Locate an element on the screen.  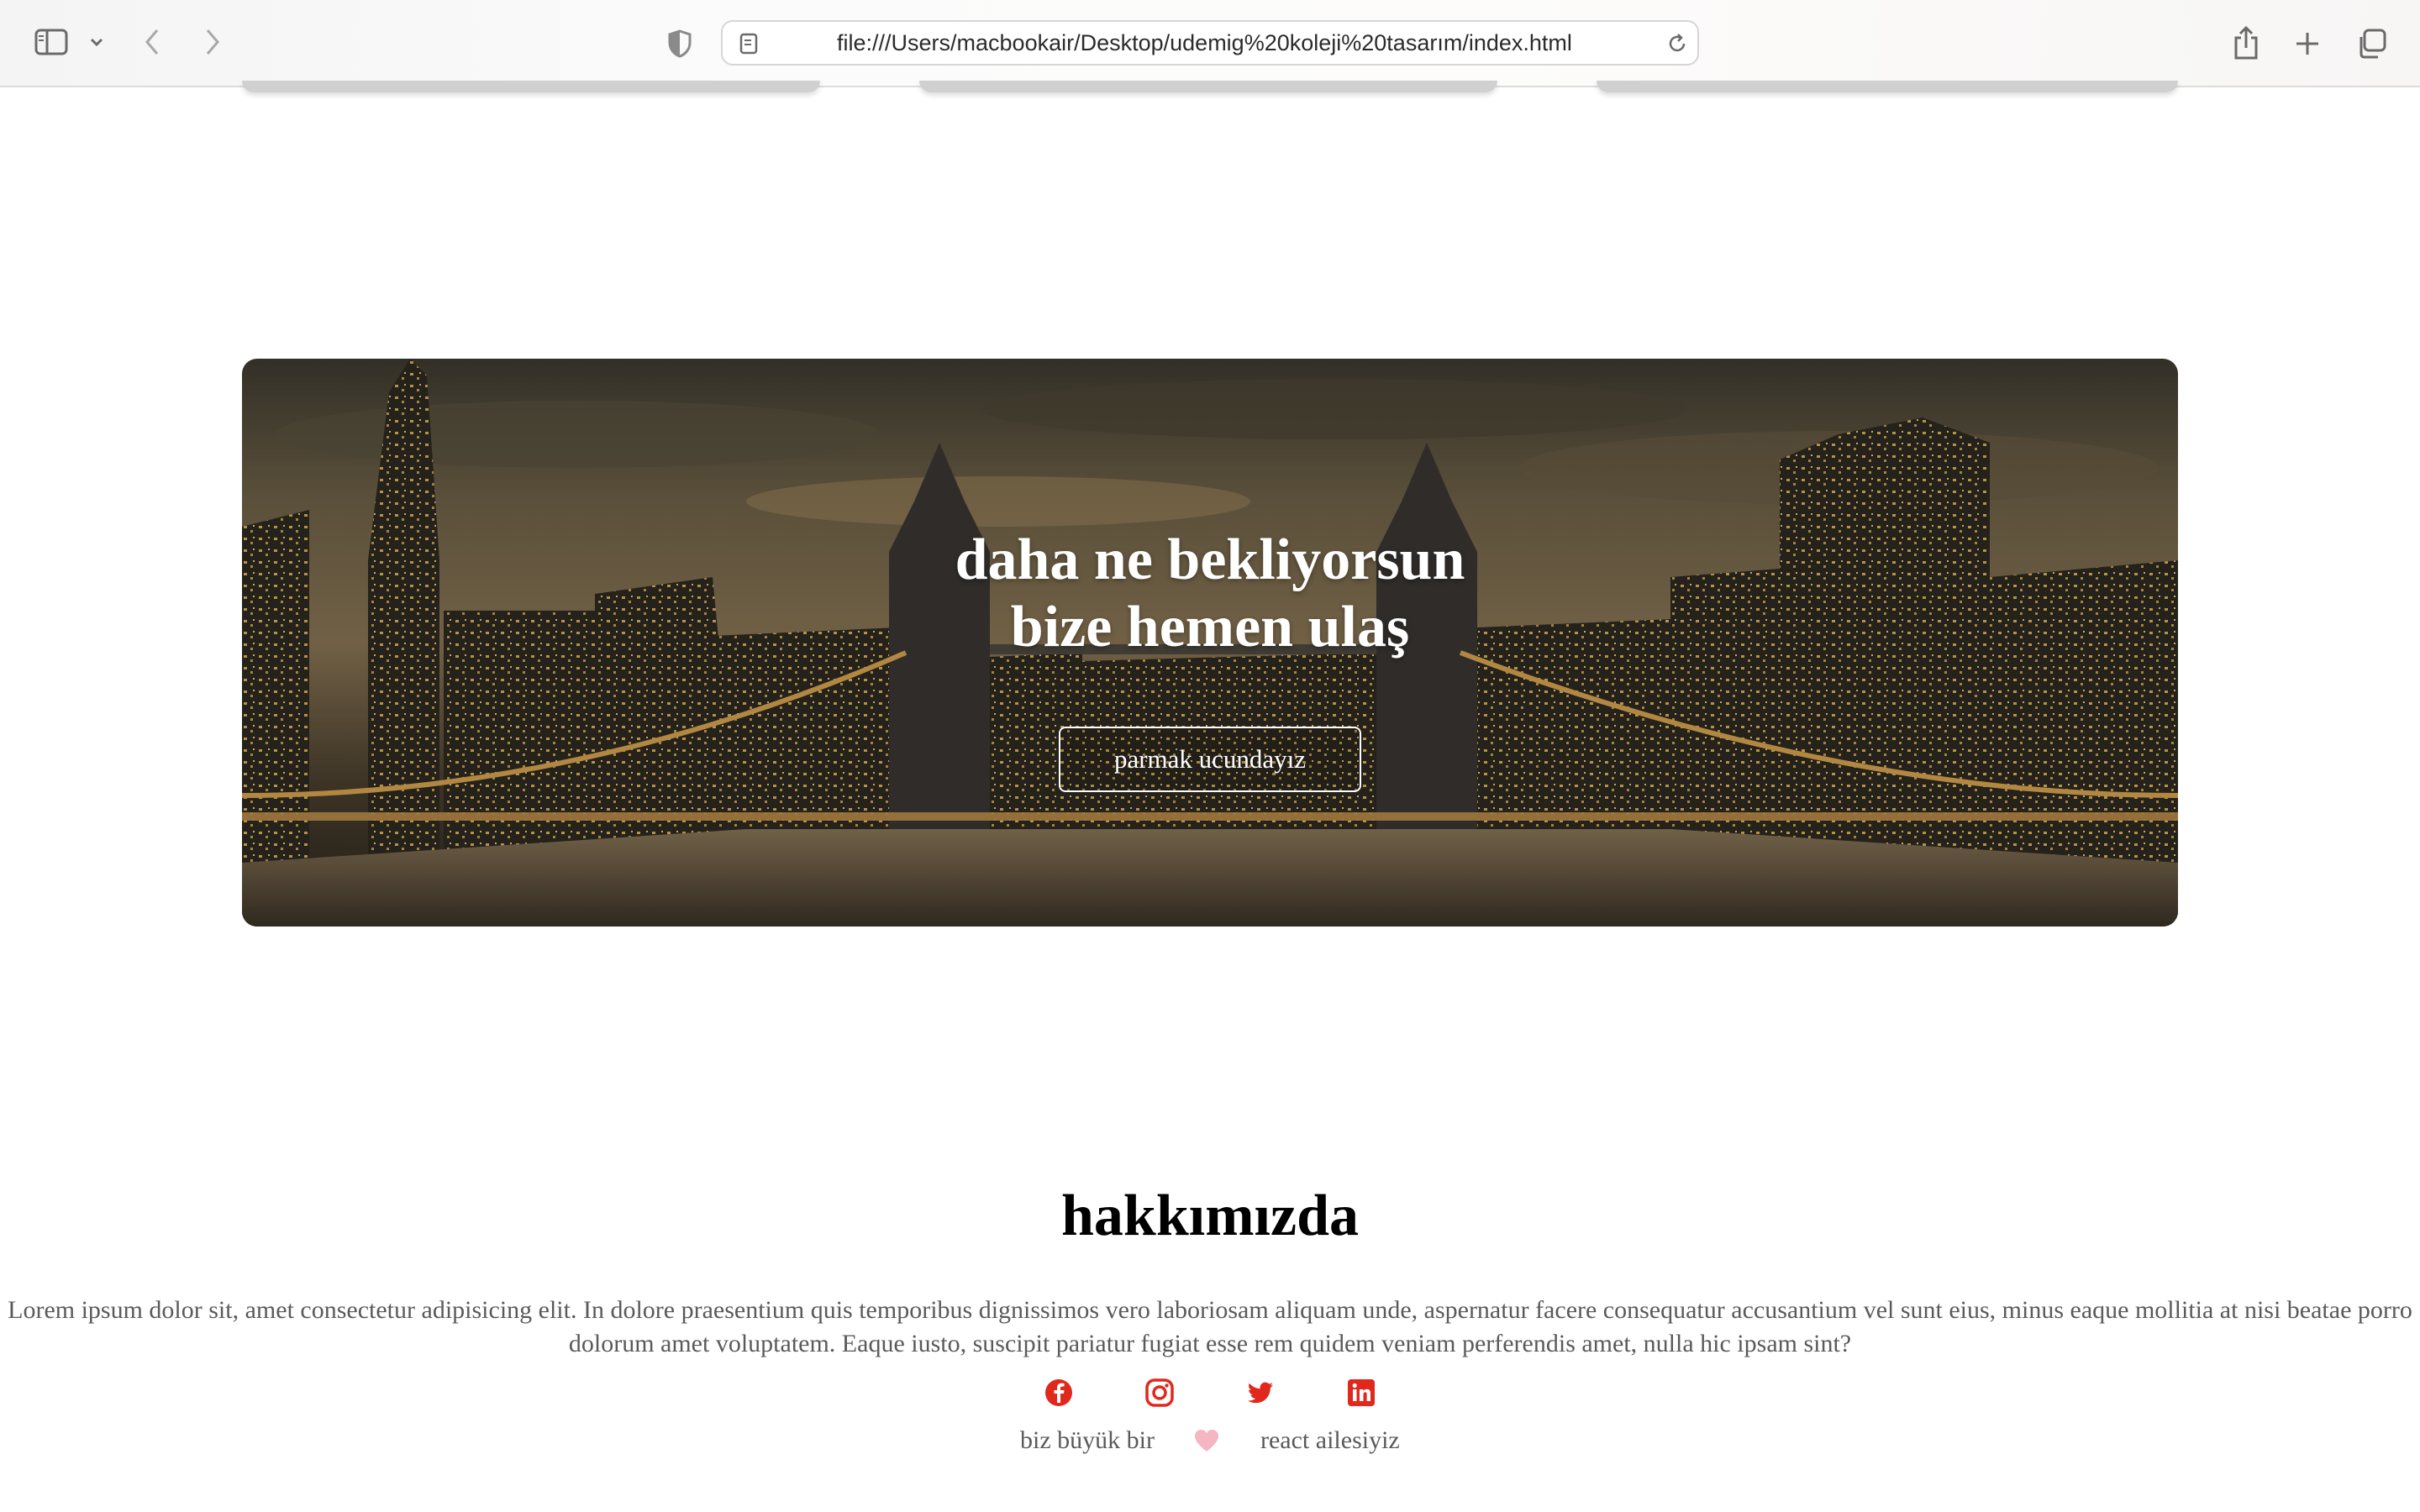
privacy-shield-icon is located at coordinates (680, 44).